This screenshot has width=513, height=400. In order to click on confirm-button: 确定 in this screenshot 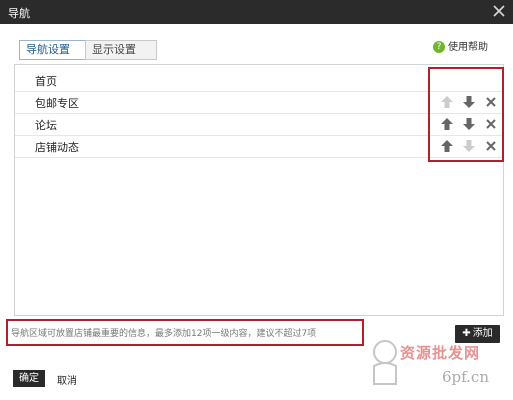, I will do `click(29, 378)`.